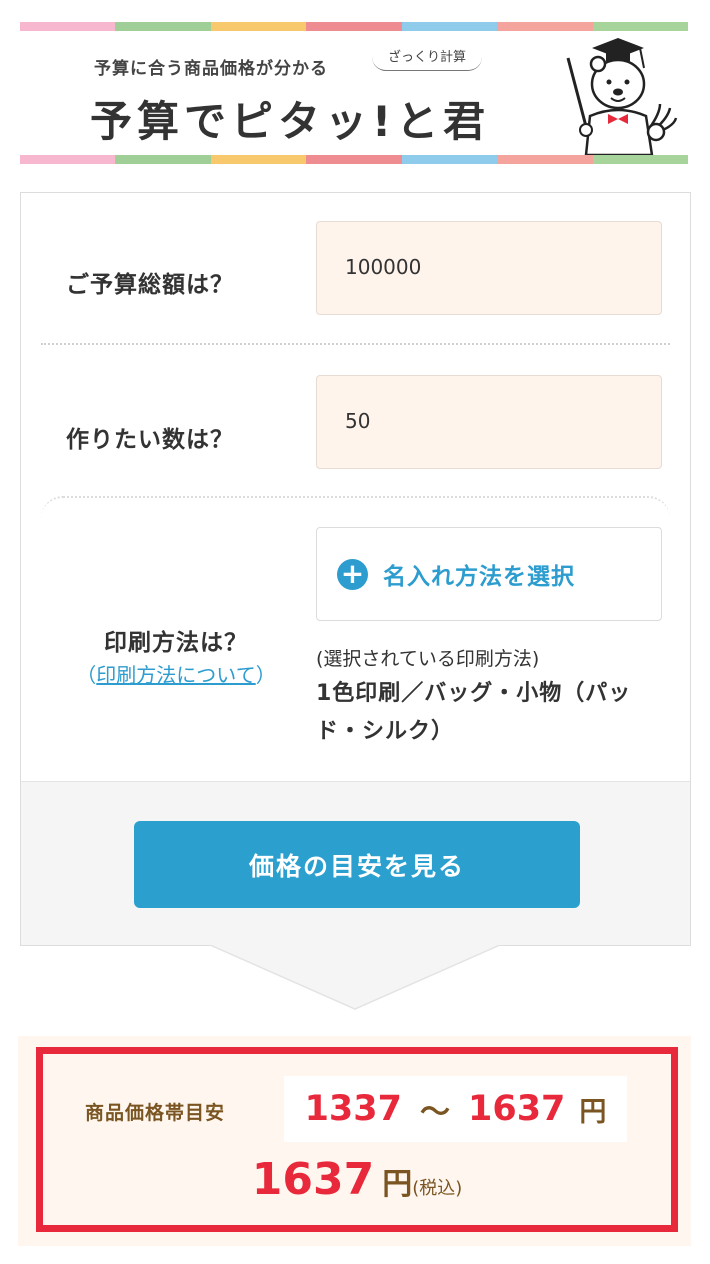 This screenshot has width=710, height=1264. I want to click on color-stripe-top, so click(354, 26).